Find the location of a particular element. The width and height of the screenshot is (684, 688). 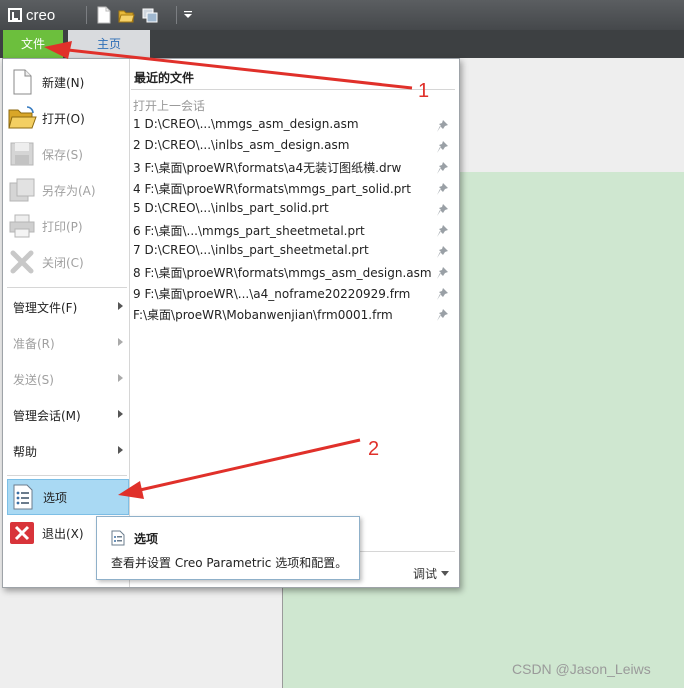

new-button: 新建(N) is located at coordinates (68, 82).